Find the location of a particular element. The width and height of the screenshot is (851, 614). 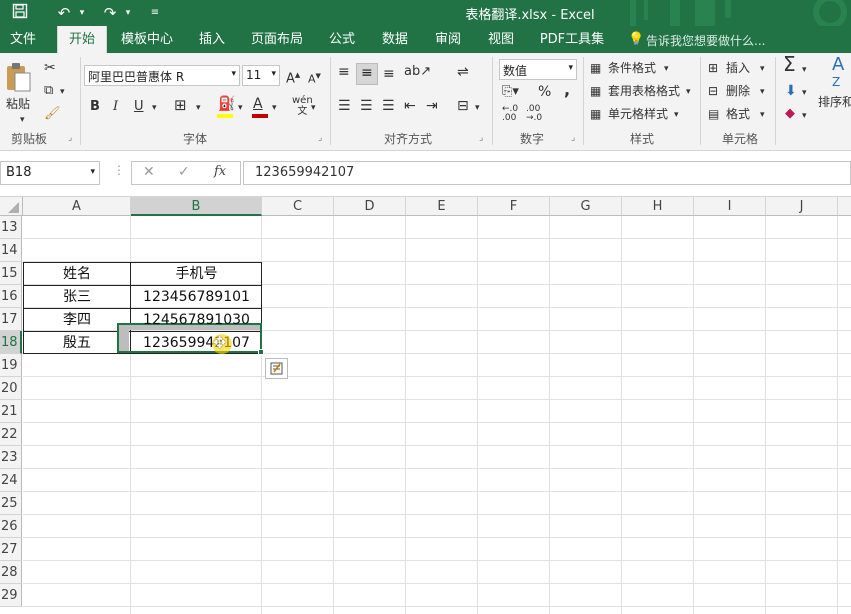

font-color-dropdown-icon: ▾ is located at coordinates (274, 108).